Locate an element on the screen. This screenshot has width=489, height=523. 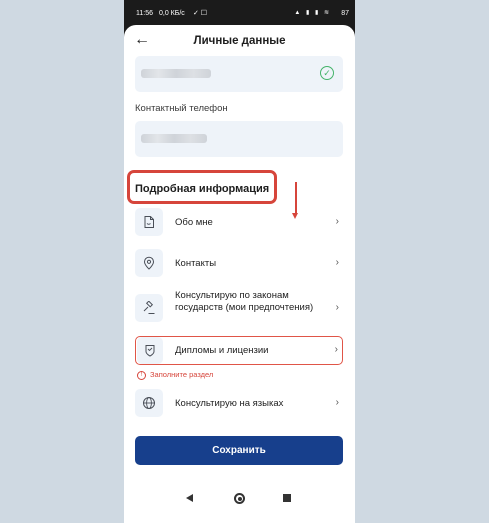
list-item-languages: Консультирую на языках › is located at coordinates (239, 403).